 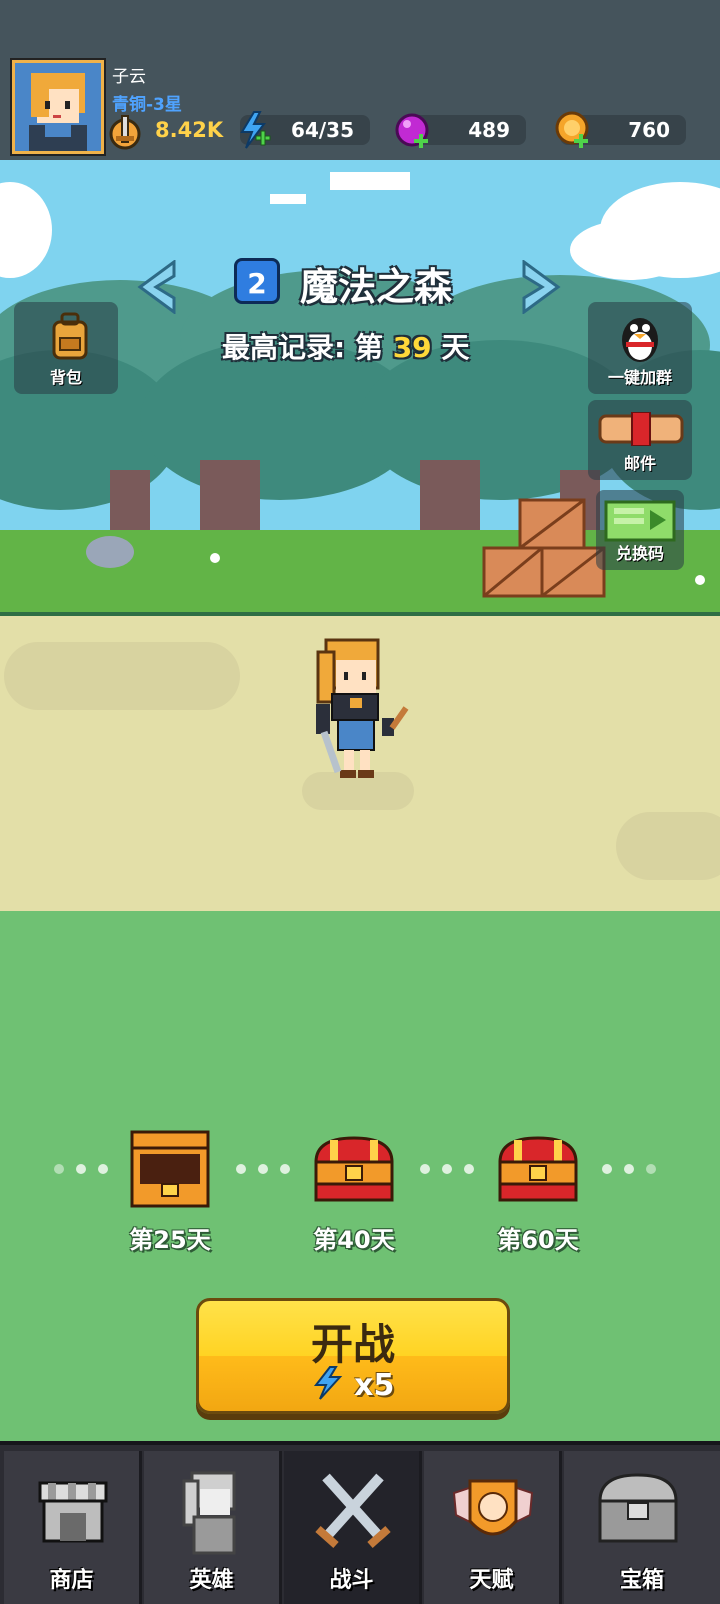 What do you see at coordinates (640, 521) in the screenshot?
I see `redeem-ticket-icon` at bounding box center [640, 521].